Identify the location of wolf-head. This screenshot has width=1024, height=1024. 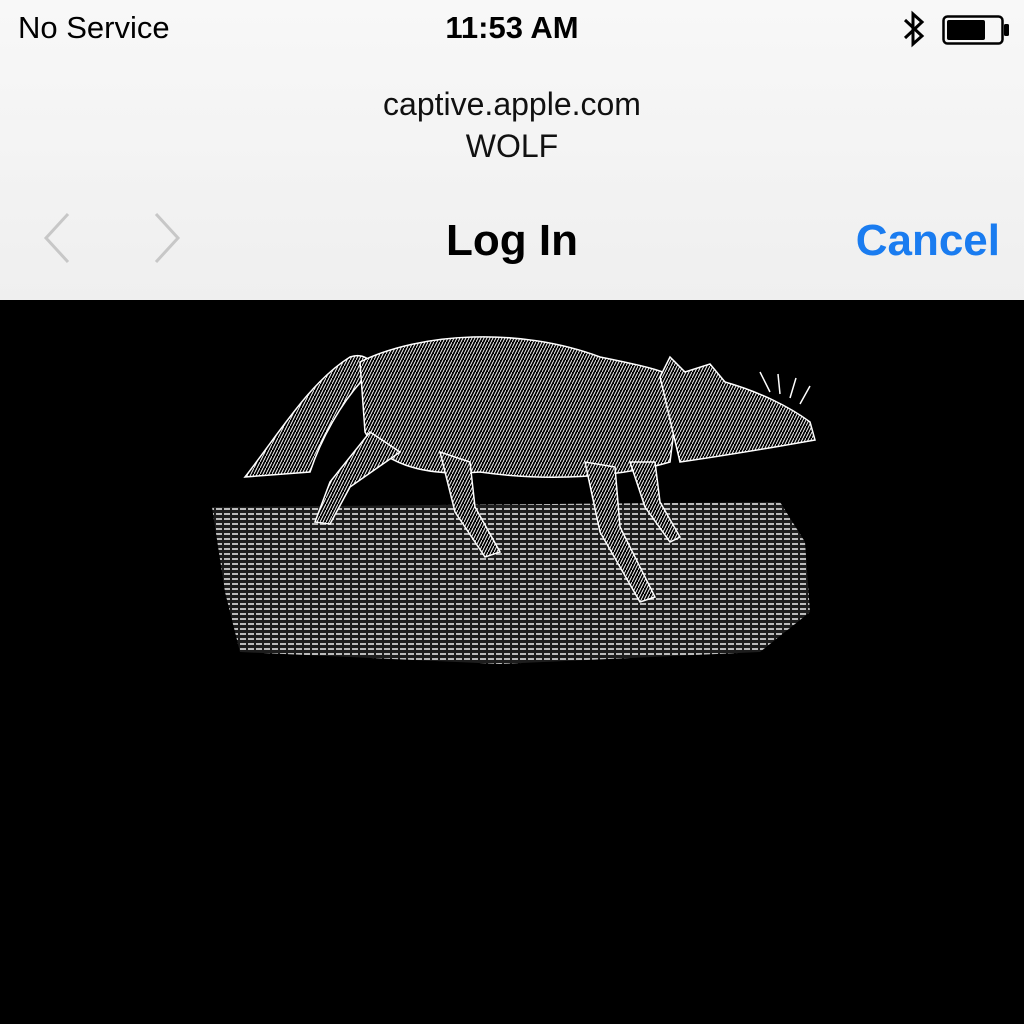
(737, 409).